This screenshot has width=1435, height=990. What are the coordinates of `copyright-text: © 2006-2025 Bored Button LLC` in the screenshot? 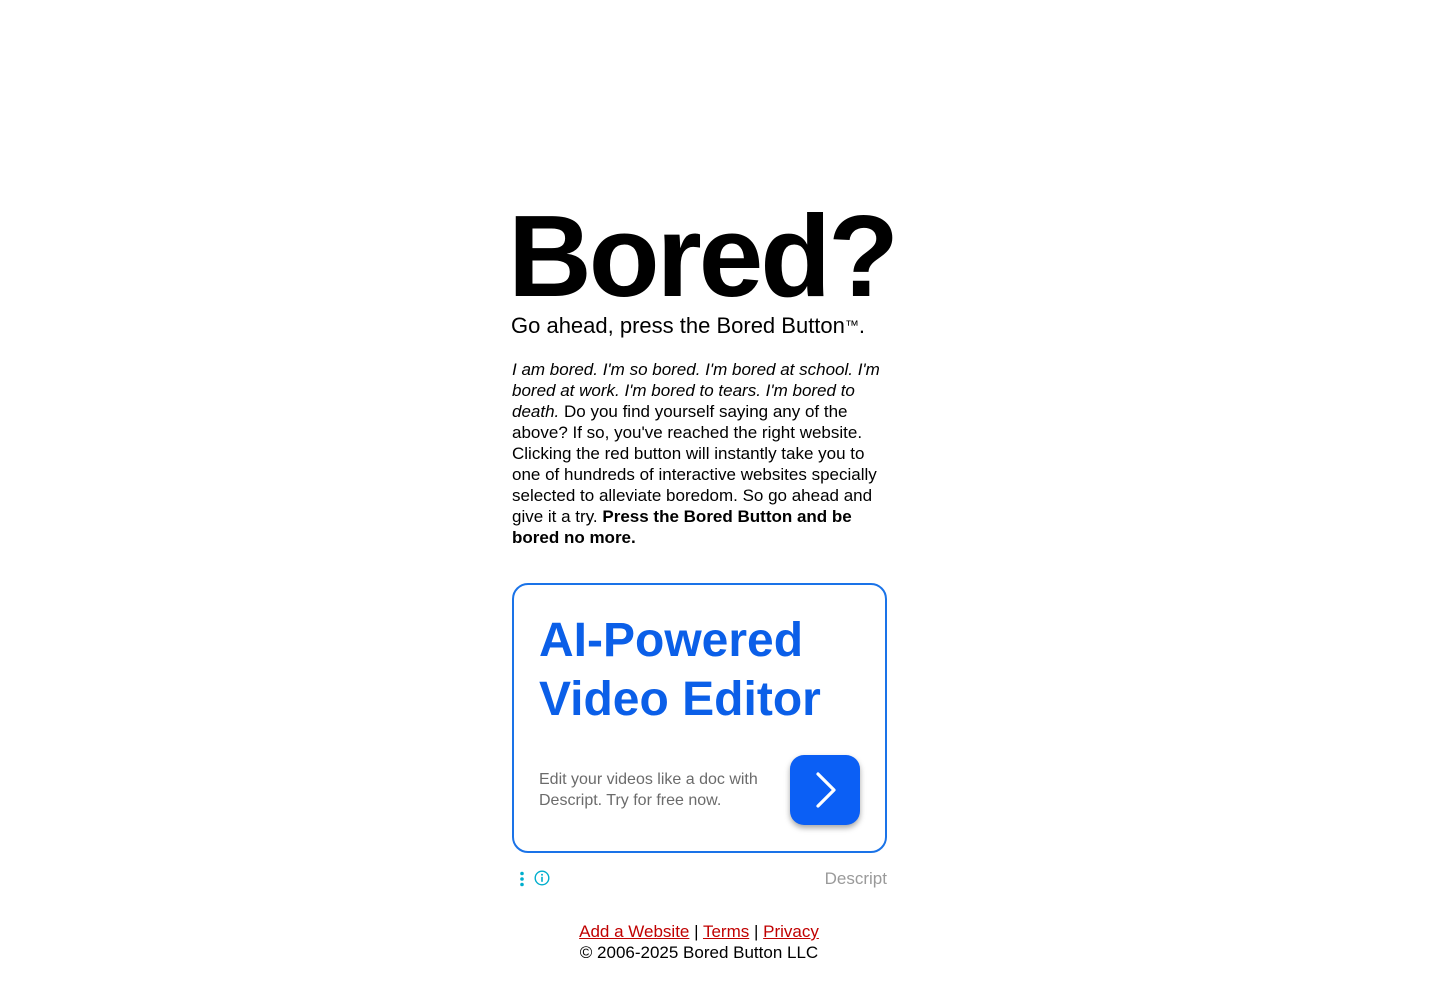 It's located at (699, 952).